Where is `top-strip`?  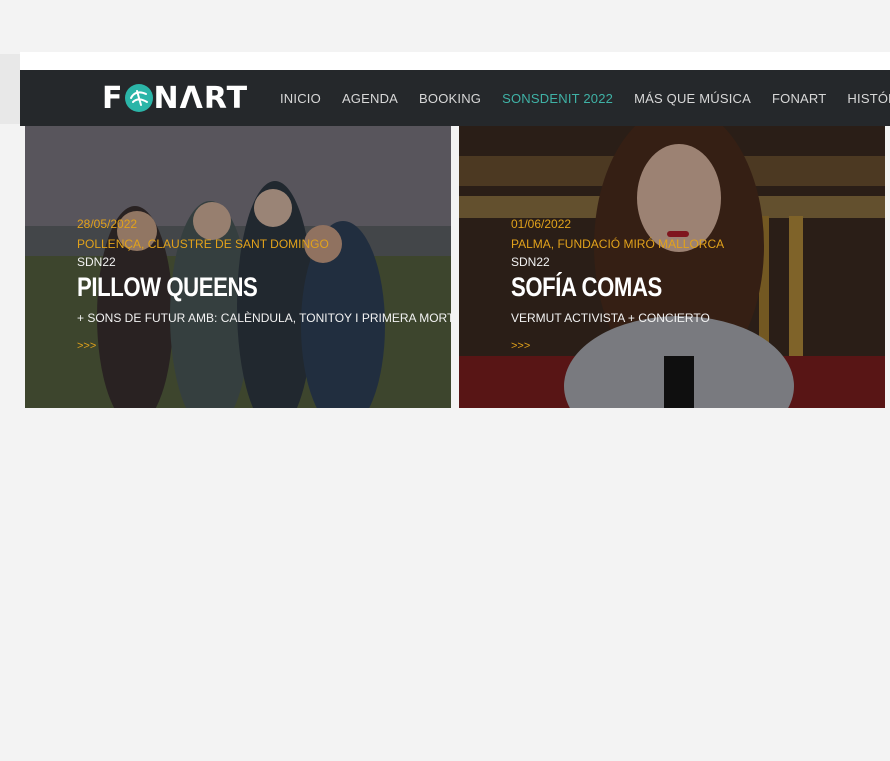 top-strip is located at coordinates (455, 61).